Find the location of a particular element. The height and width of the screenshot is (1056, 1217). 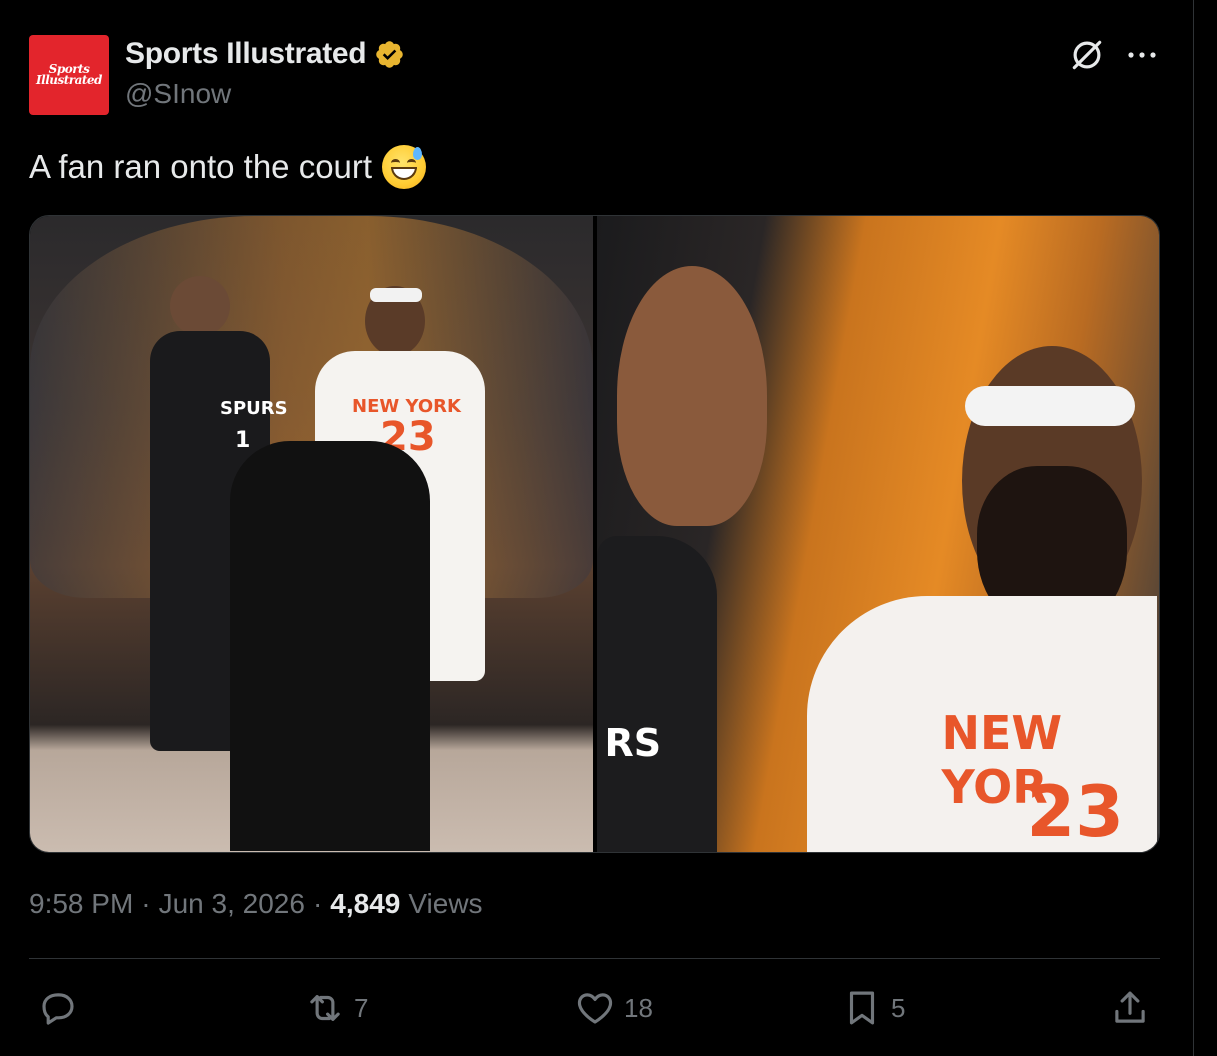

divider is located at coordinates (594, 958).